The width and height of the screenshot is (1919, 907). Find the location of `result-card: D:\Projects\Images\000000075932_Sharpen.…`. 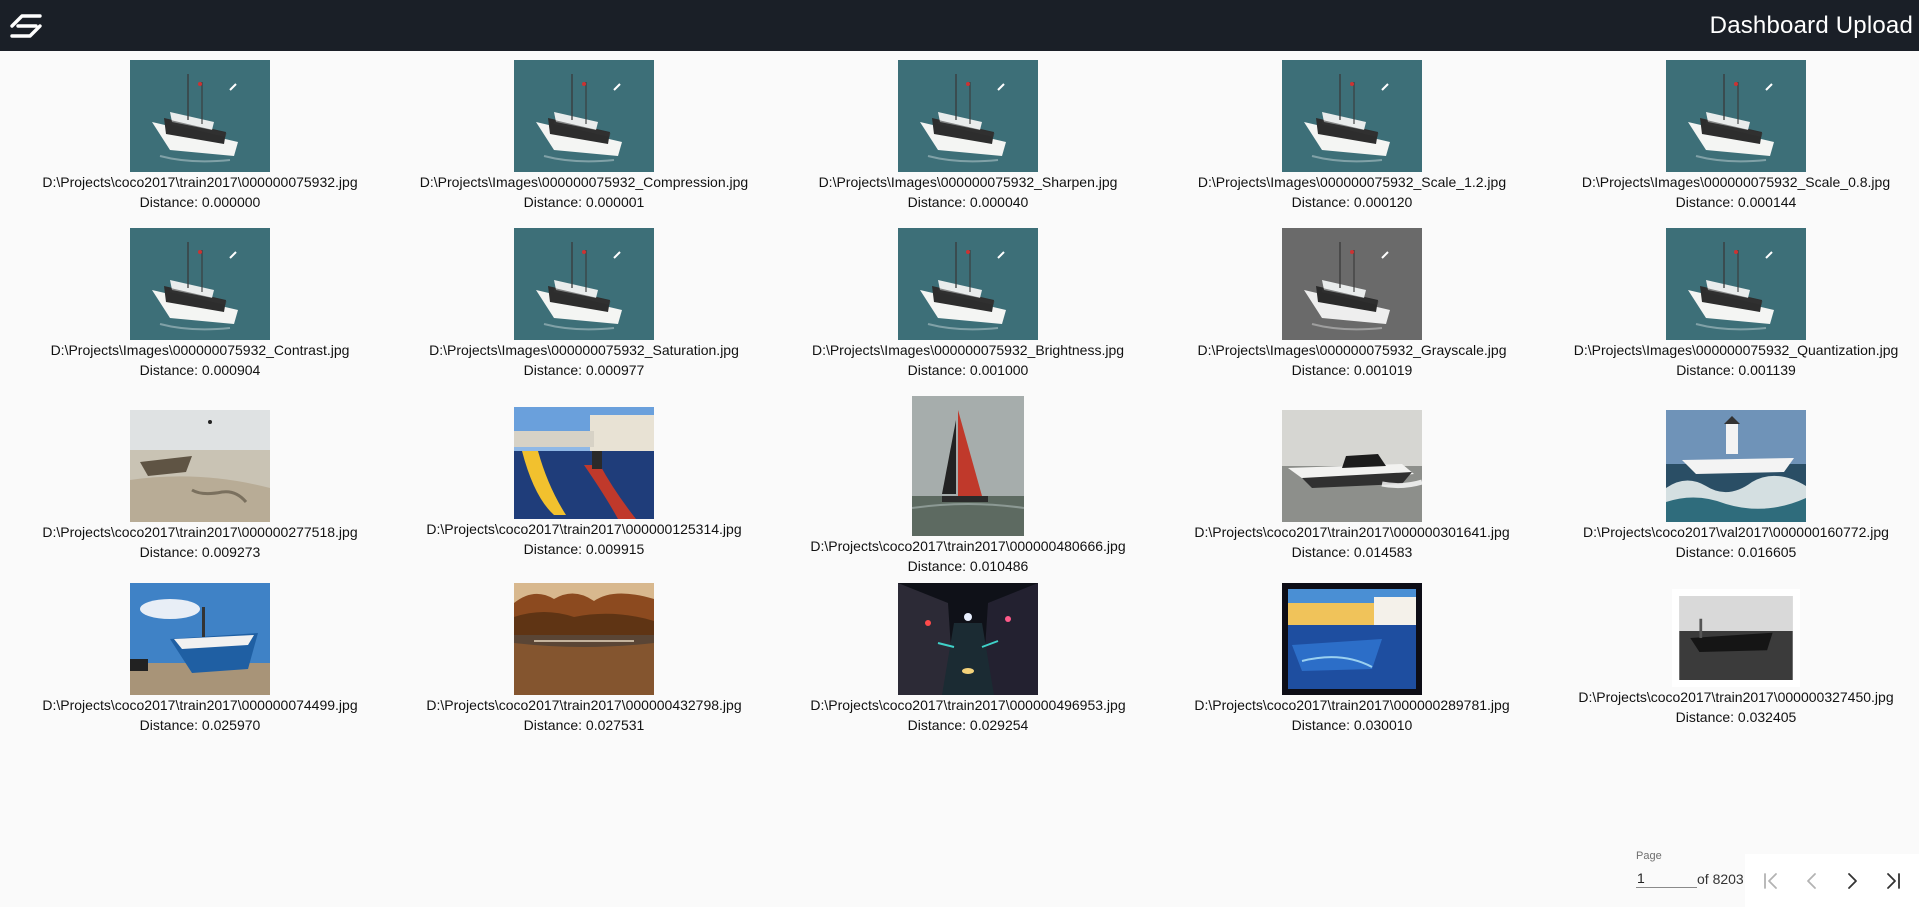

result-card: D:\Projects\Images\000000075932_Sharpen.… is located at coordinates (968, 135).